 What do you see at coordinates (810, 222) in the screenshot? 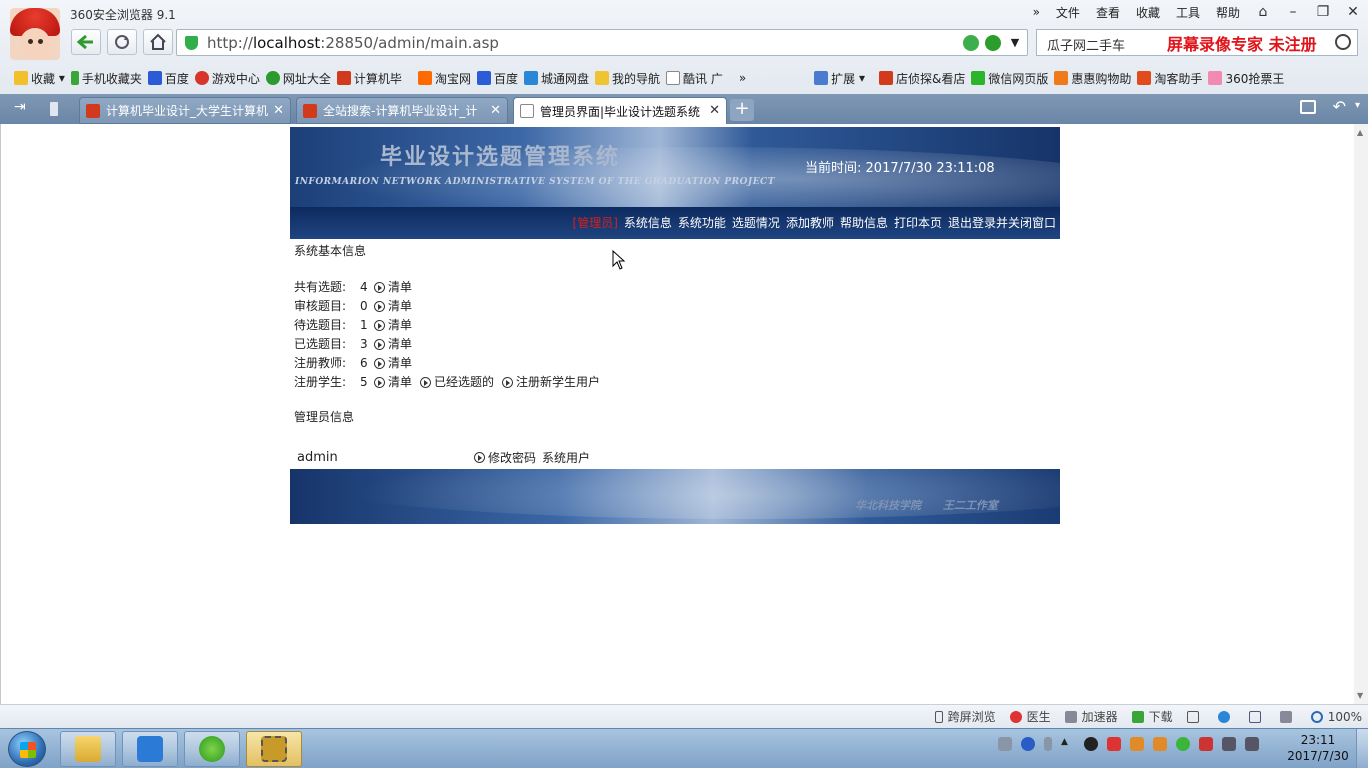
I see `nav-add-teacher: 添加教师` at bounding box center [810, 222].